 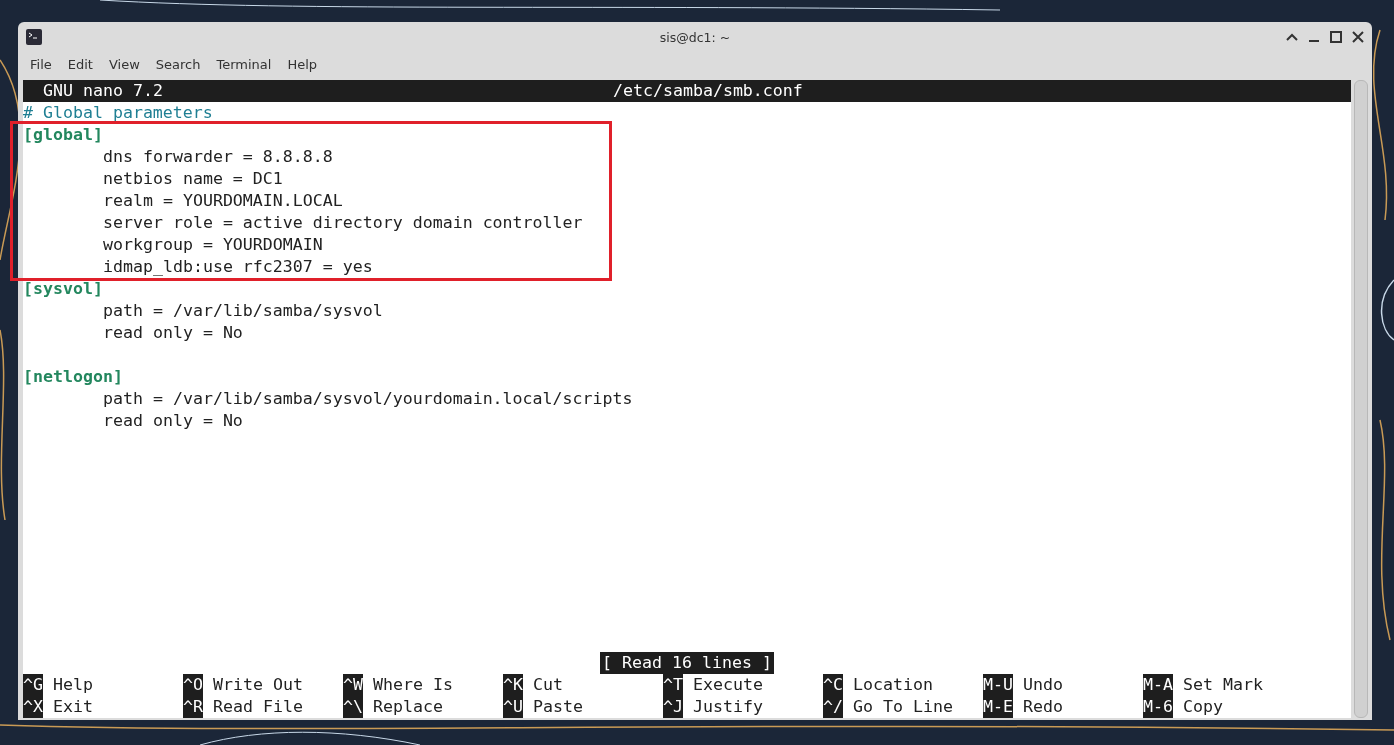 I want to click on menu-item: File, so click(x=41, y=64).